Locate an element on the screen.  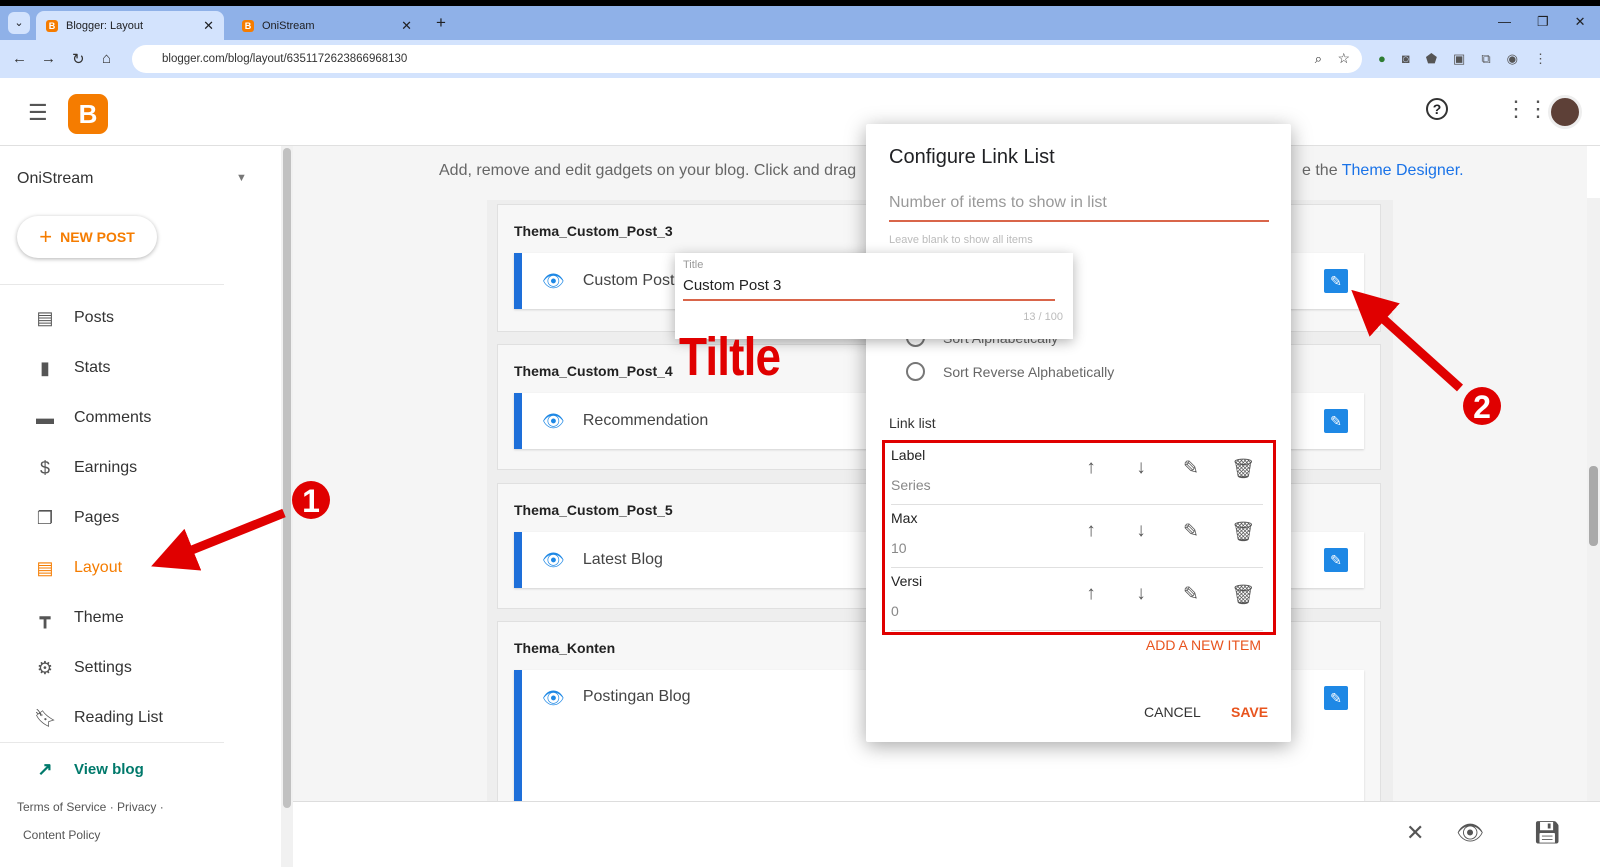
step-2-label: 2 is located at coordinates (1482, 407).